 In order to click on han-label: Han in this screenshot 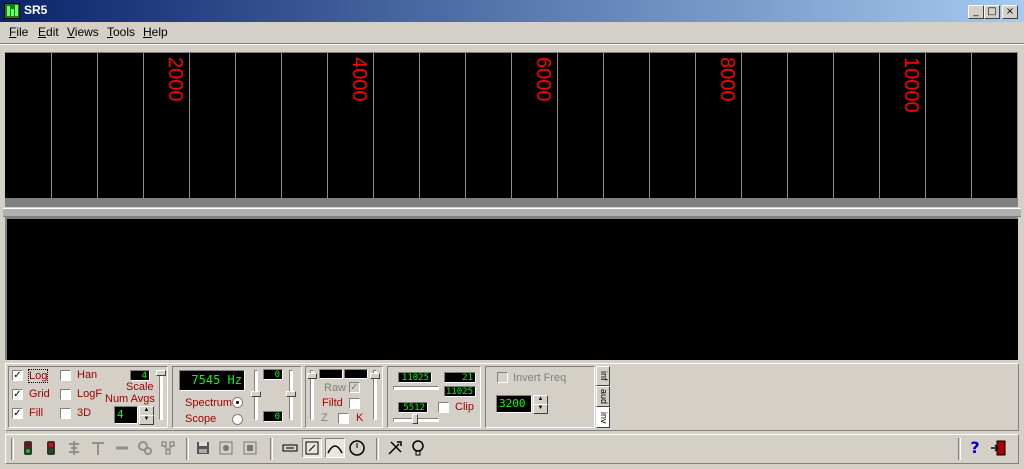, I will do `click(87, 375)`.